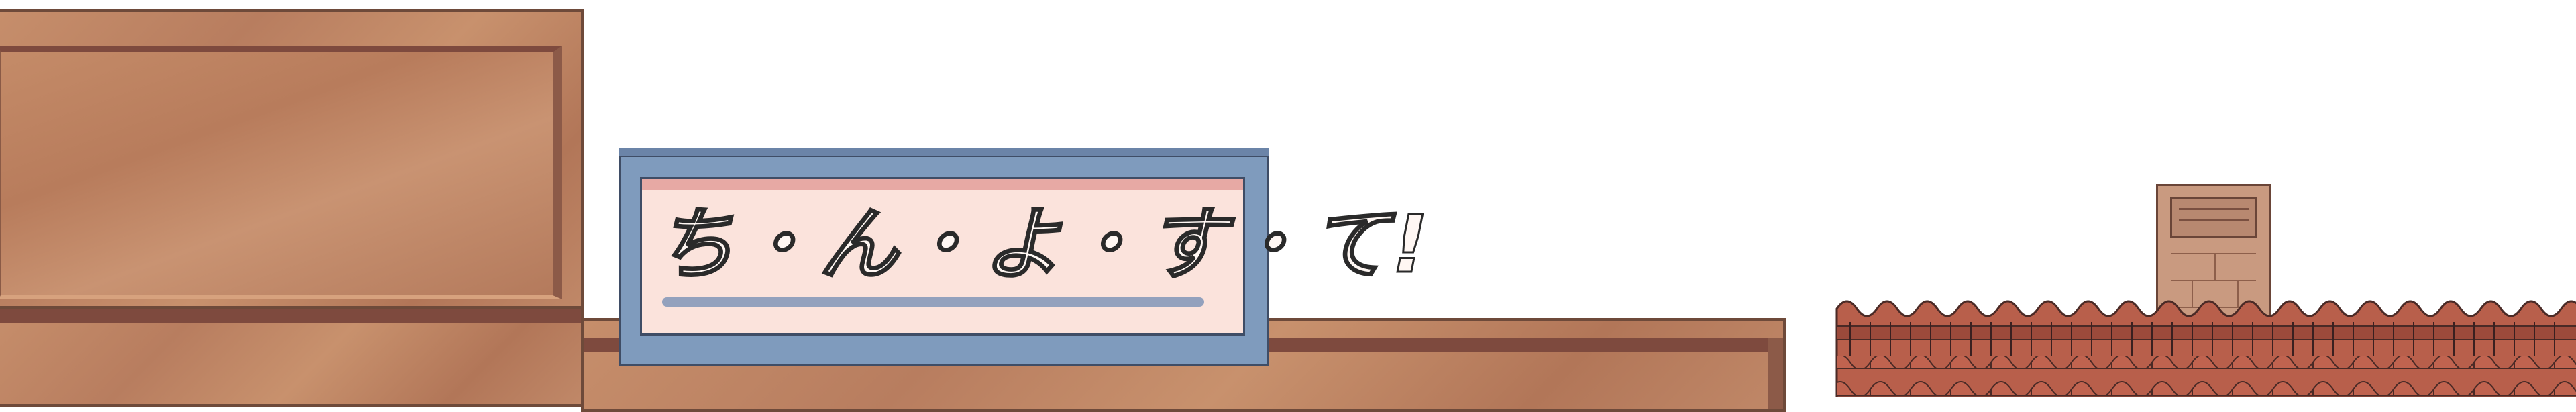 The width and height of the screenshot is (2576, 412). What do you see at coordinates (292, 356) in the screenshot?
I see `left-building-lower` at bounding box center [292, 356].